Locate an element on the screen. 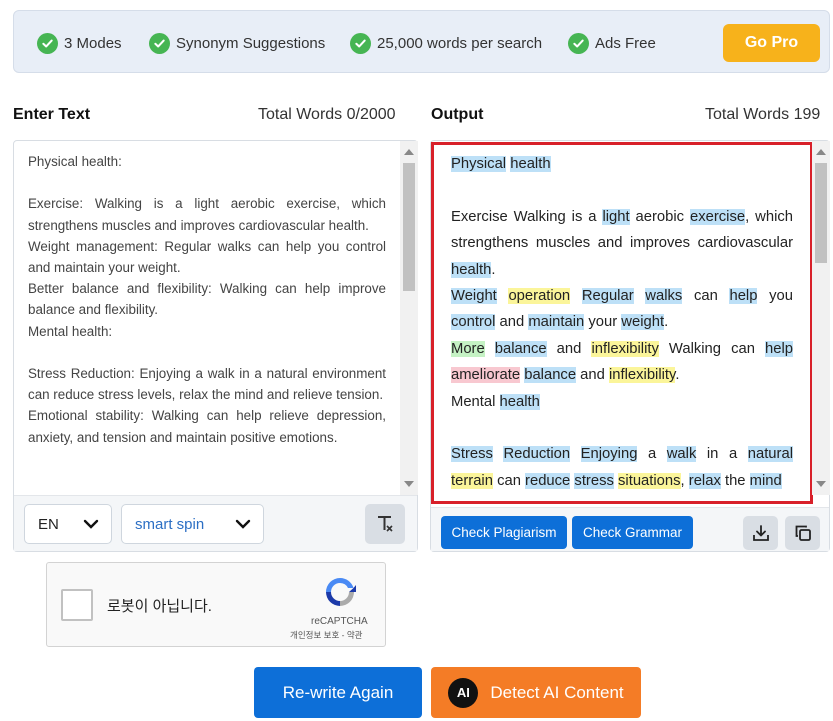 This screenshot has height=721, width=833. feature-word-limit: 25,000 words per search is located at coordinates (446, 43).